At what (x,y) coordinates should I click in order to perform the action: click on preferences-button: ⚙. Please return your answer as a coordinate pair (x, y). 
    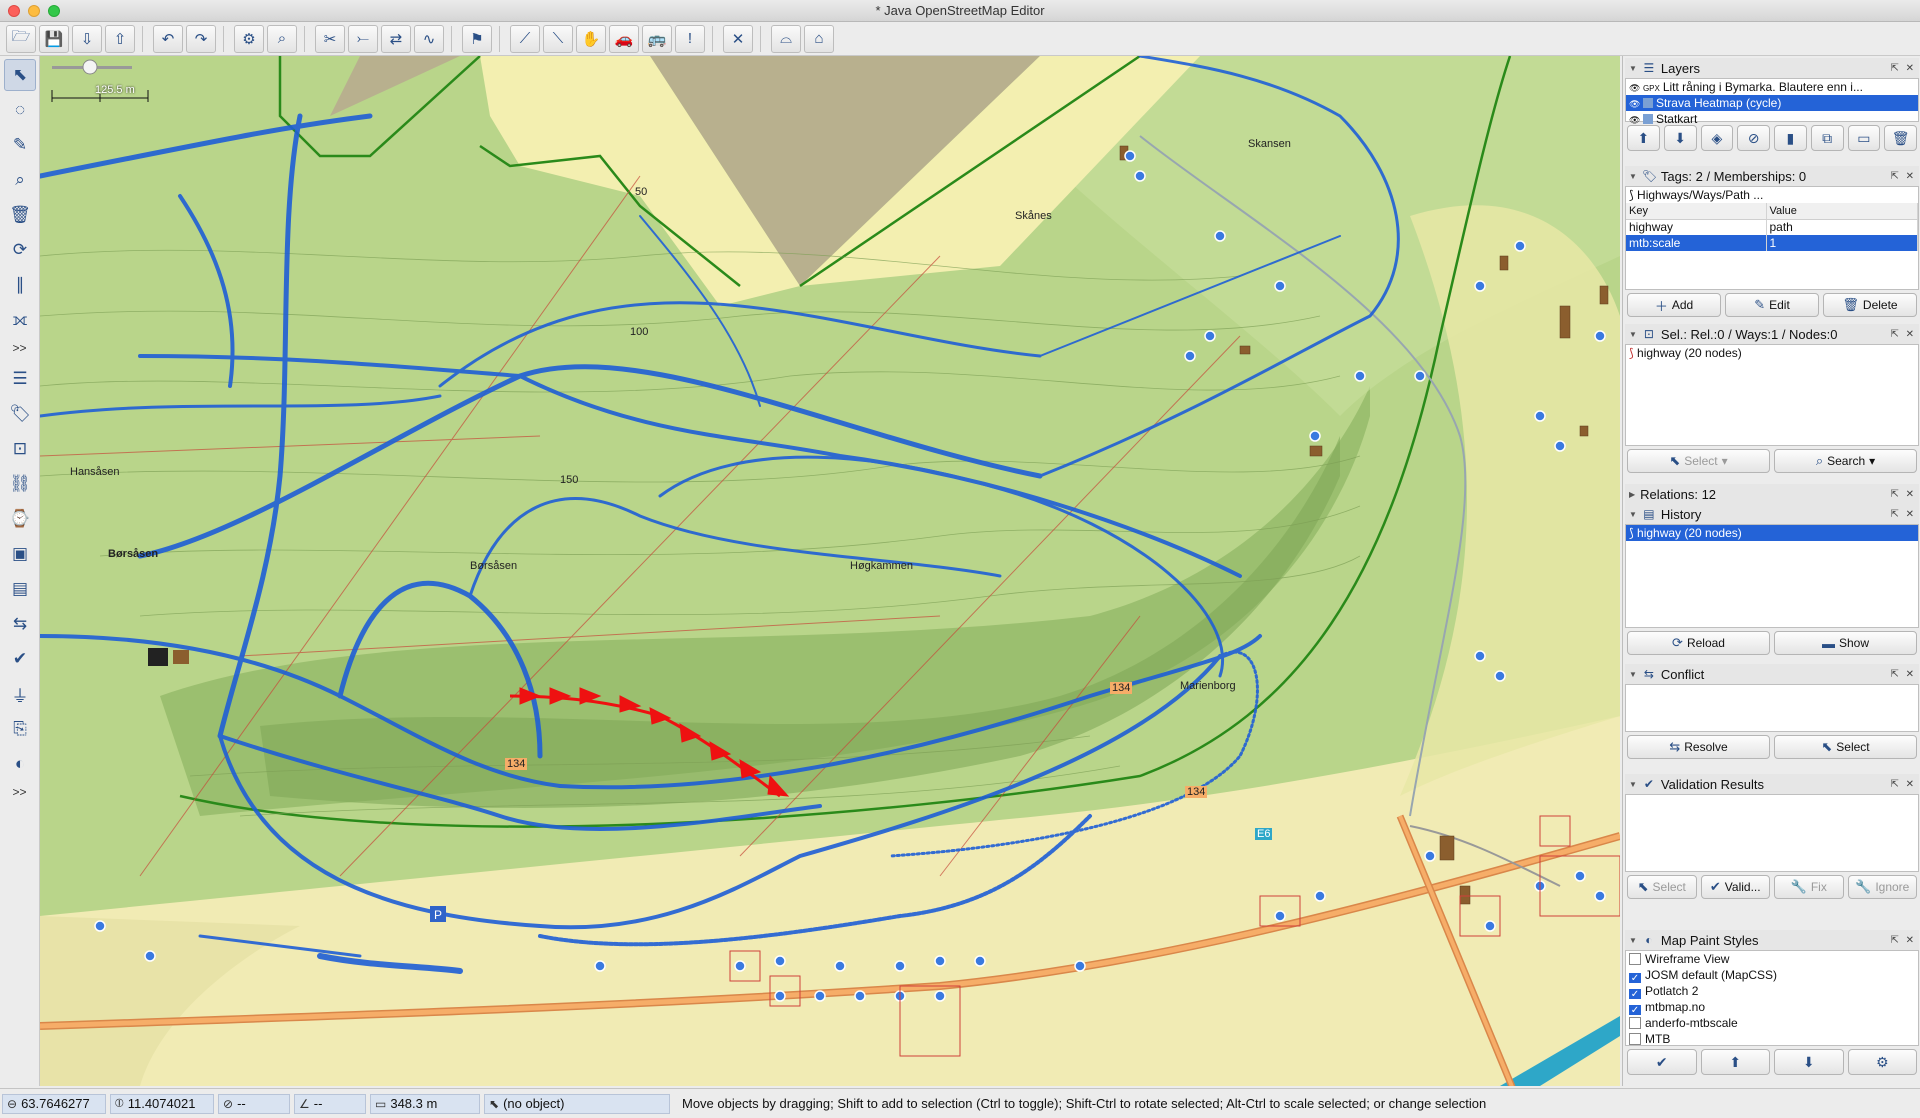
    Looking at the image, I should click on (249, 38).